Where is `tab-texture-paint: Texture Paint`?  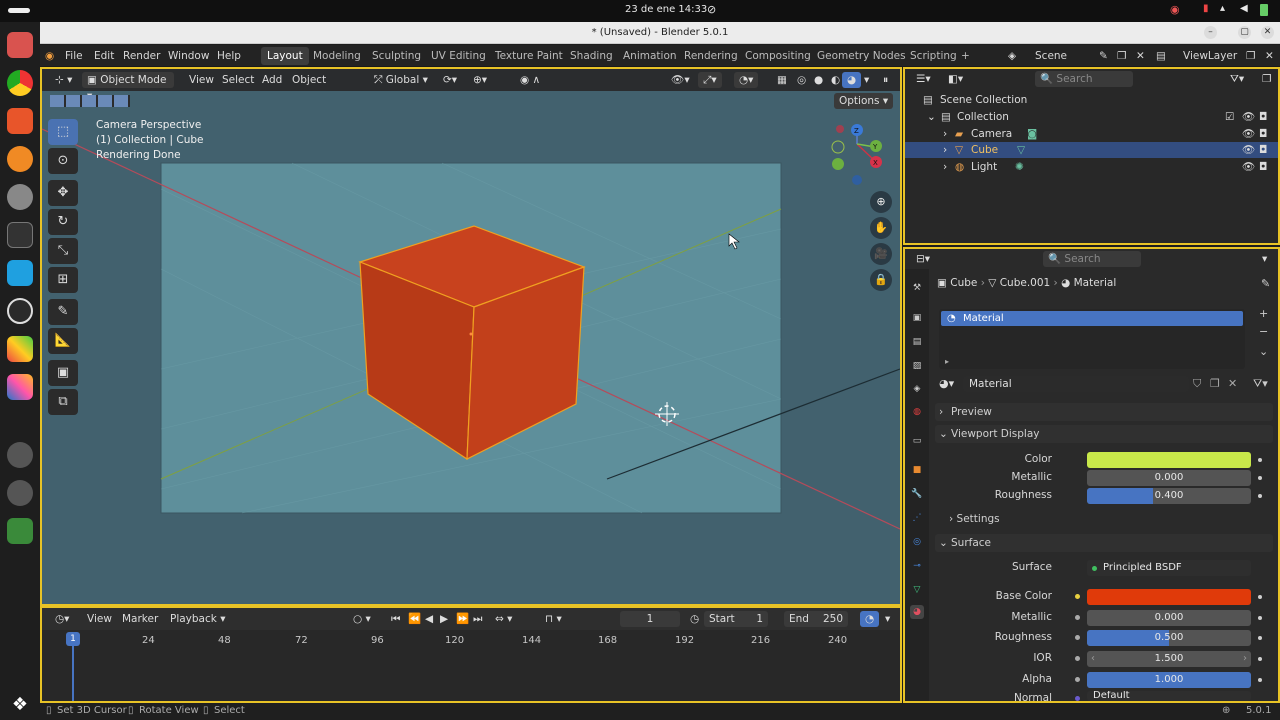 tab-texture-paint: Texture Paint is located at coordinates (529, 56).